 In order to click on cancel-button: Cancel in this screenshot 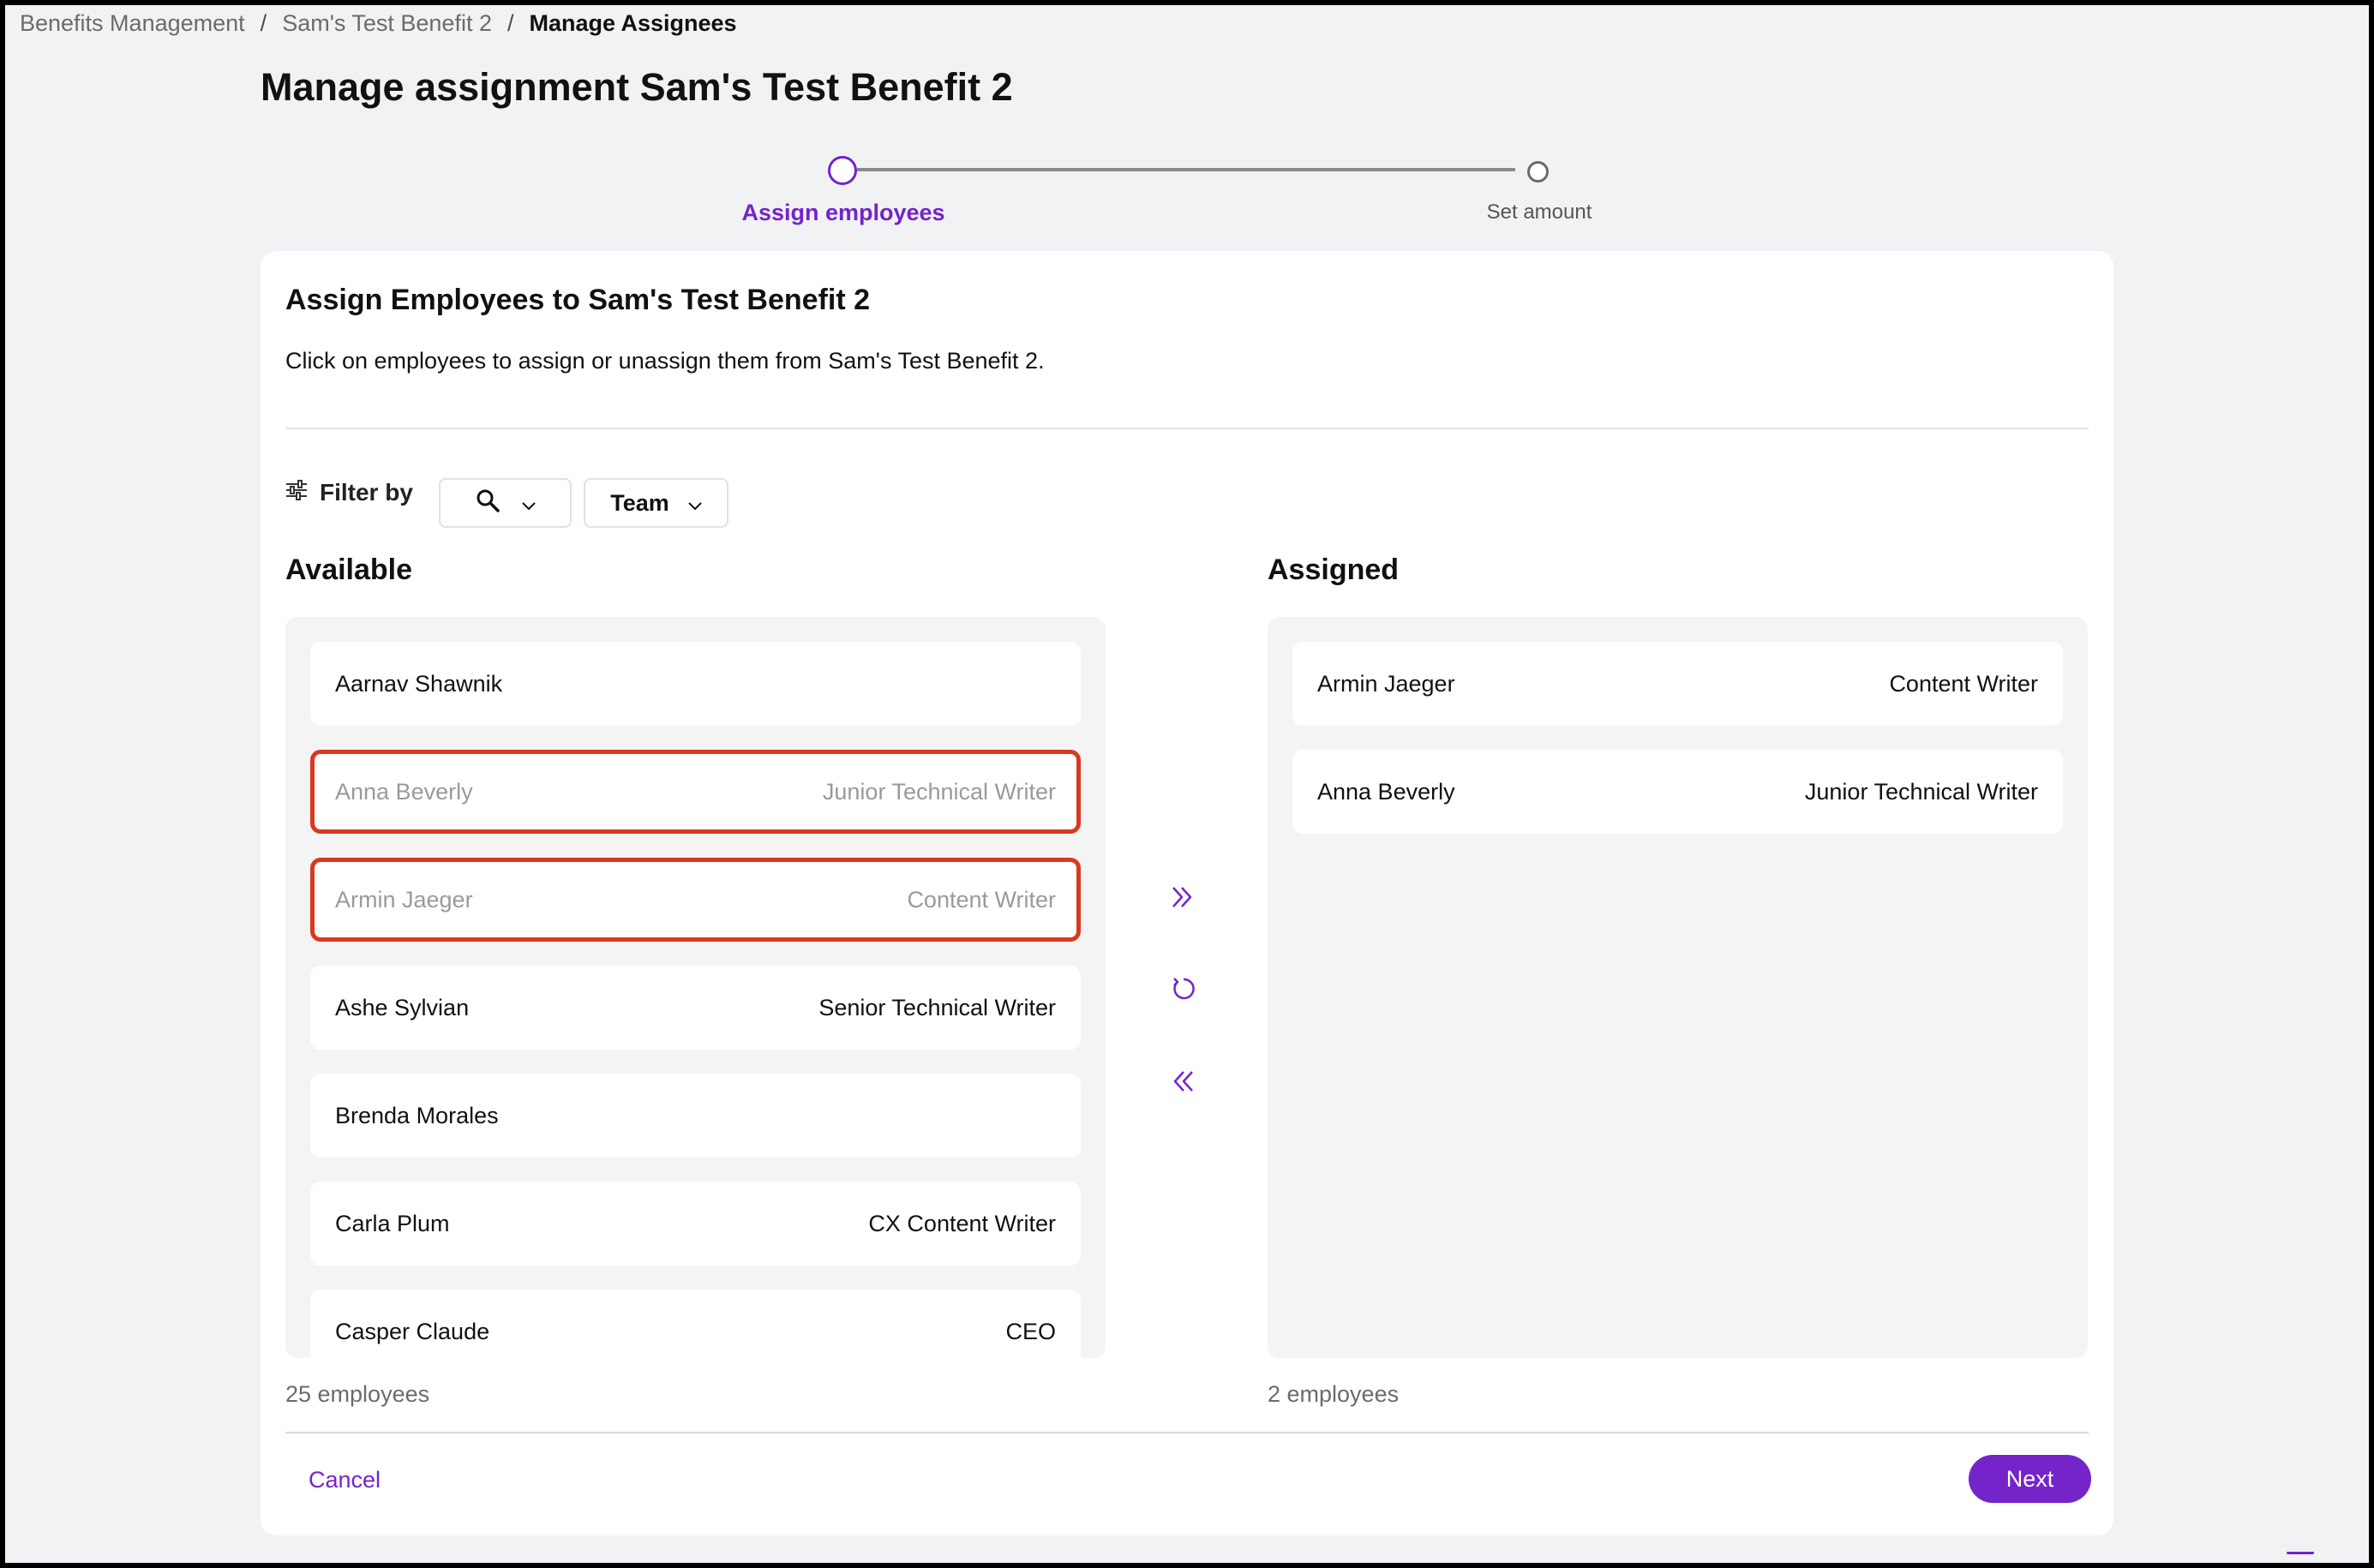, I will do `click(345, 1479)`.